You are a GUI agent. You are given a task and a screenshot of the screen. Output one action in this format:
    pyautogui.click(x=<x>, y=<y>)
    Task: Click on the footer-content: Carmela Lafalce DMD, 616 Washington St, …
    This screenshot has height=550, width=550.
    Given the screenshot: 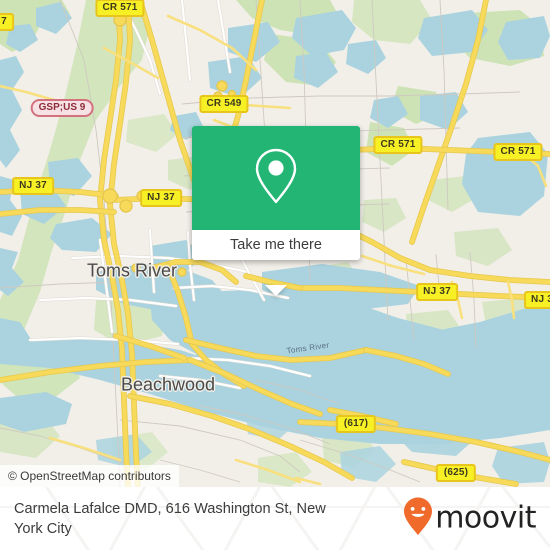 What is the action you would take?
    pyautogui.click(x=275, y=518)
    